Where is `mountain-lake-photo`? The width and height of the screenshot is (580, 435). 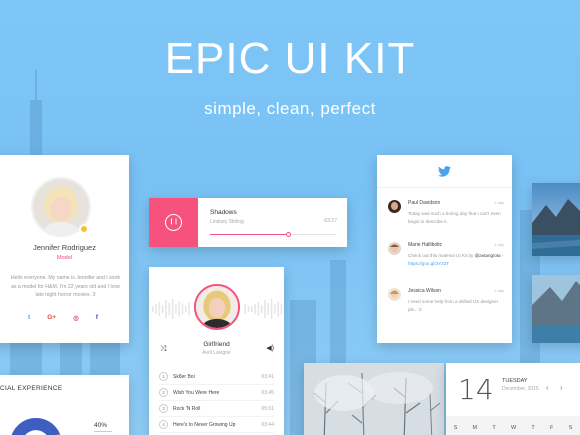
mountain-lake-photo is located at coordinates (556, 219).